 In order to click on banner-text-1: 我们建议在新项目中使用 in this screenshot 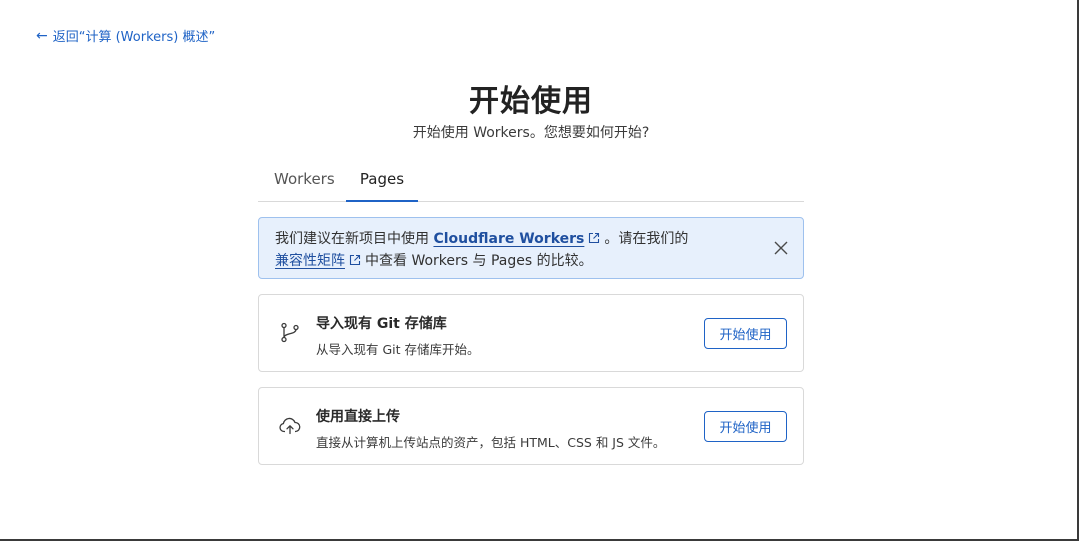, I will do `click(354, 239)`.